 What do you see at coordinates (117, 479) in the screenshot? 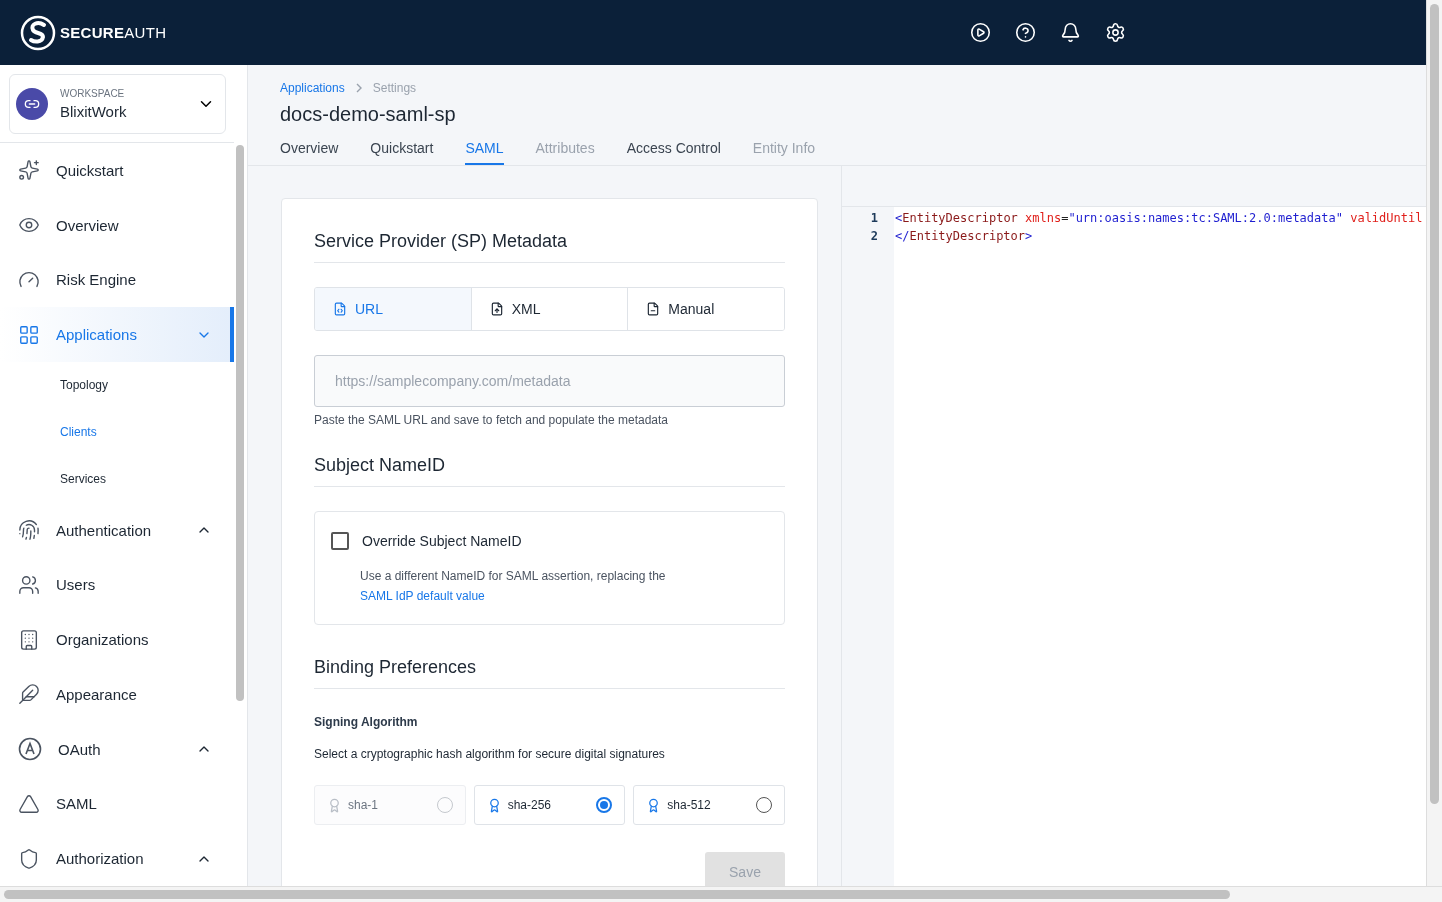
I see `sidebar-subitem: Services` at bounding box center [117, 479].